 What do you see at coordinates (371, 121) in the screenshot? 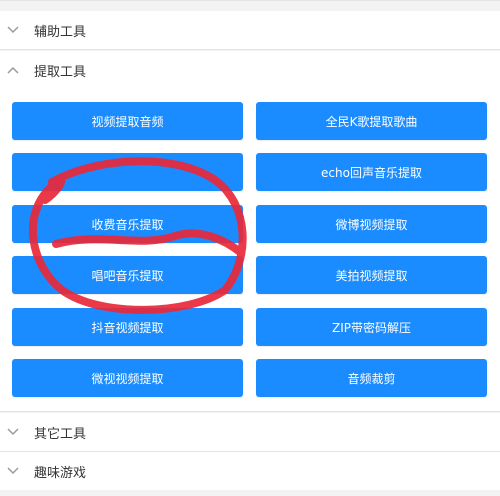
I see `tool-button-kge-extract-song: 全民K歌提取歌曲` at bounding box center [371, 121].